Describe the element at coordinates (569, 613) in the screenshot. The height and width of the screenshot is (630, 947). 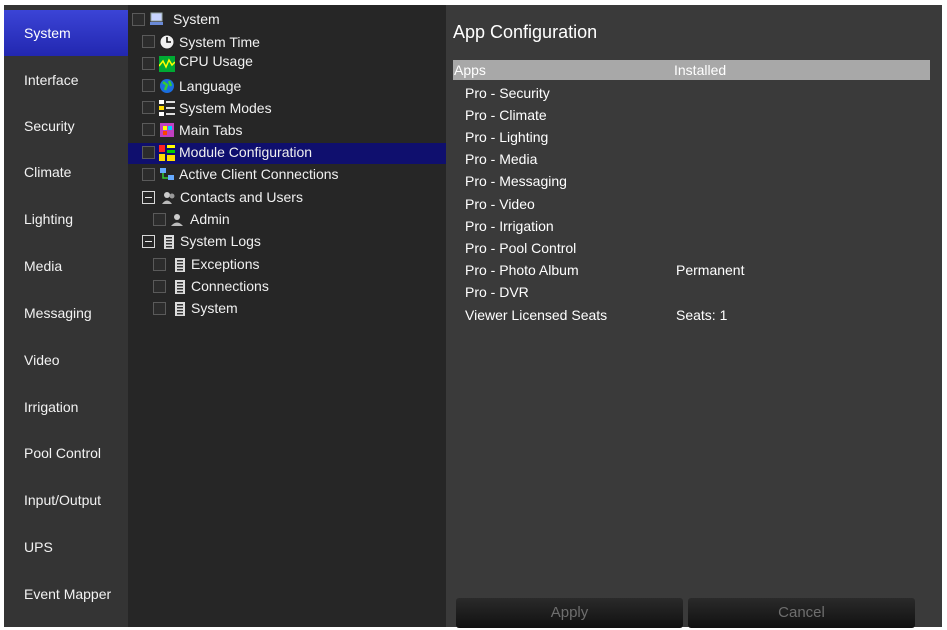
I see `apply-button: Apply` at that location.